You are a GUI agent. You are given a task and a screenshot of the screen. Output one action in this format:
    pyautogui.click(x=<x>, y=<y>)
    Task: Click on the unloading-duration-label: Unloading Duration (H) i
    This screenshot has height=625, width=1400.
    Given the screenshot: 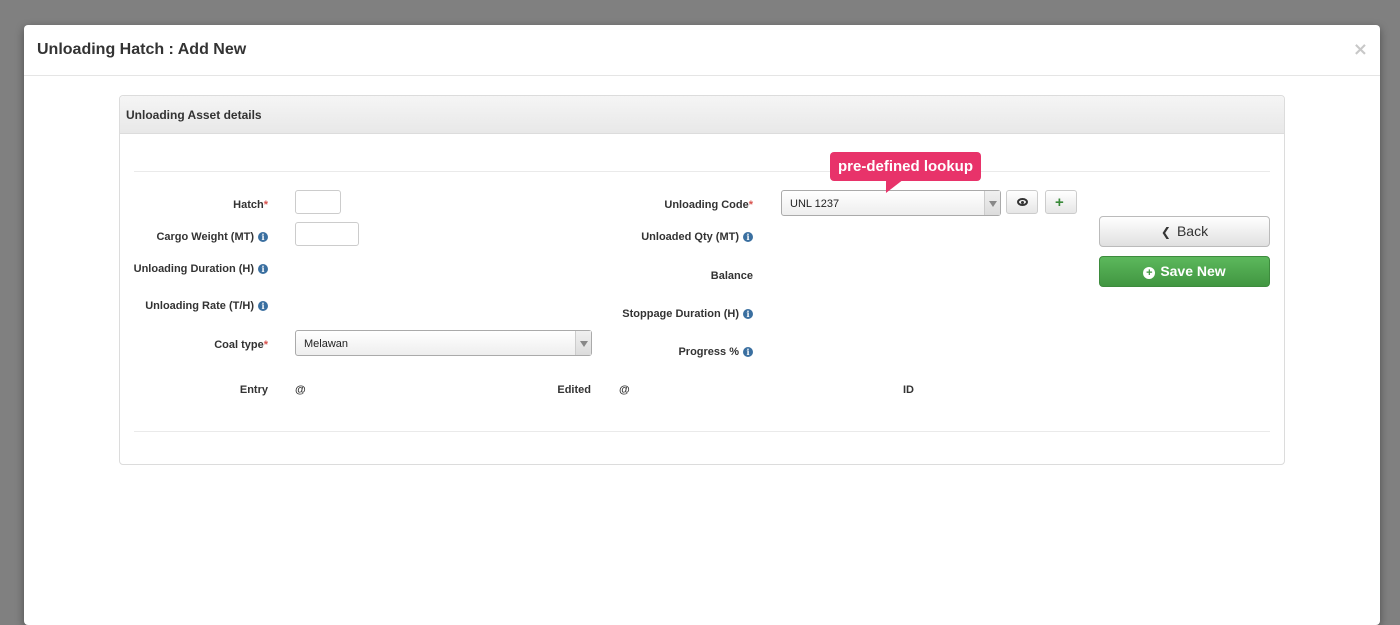 What is the action you would take?
    pyautogui.click(x=201, y=269)
    